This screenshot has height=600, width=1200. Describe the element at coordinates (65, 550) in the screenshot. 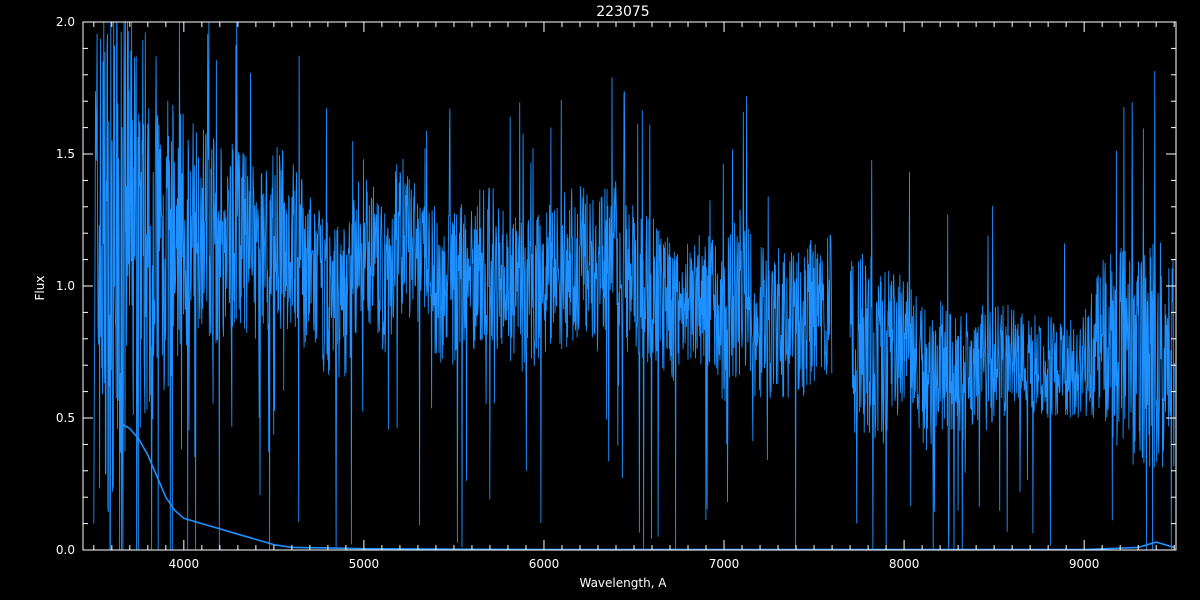

I see `y-tick-label: 0.0` at that location.